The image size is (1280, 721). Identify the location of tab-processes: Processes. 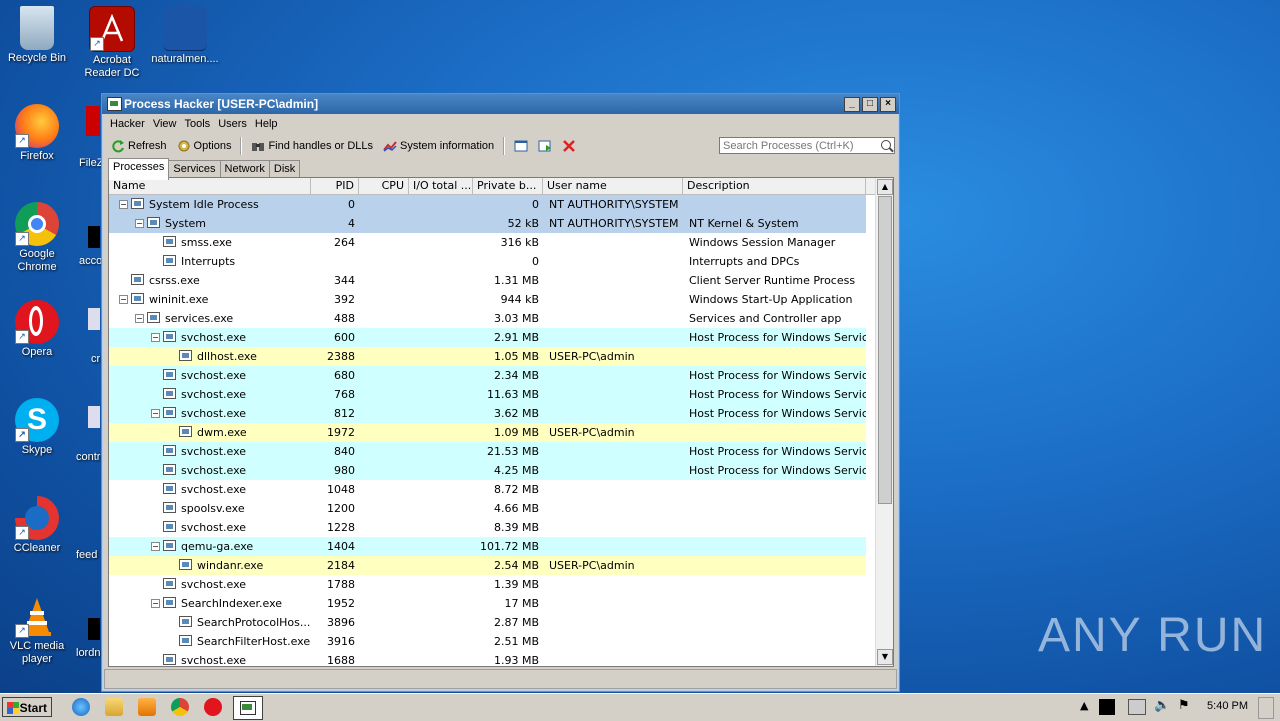
(139, 169).